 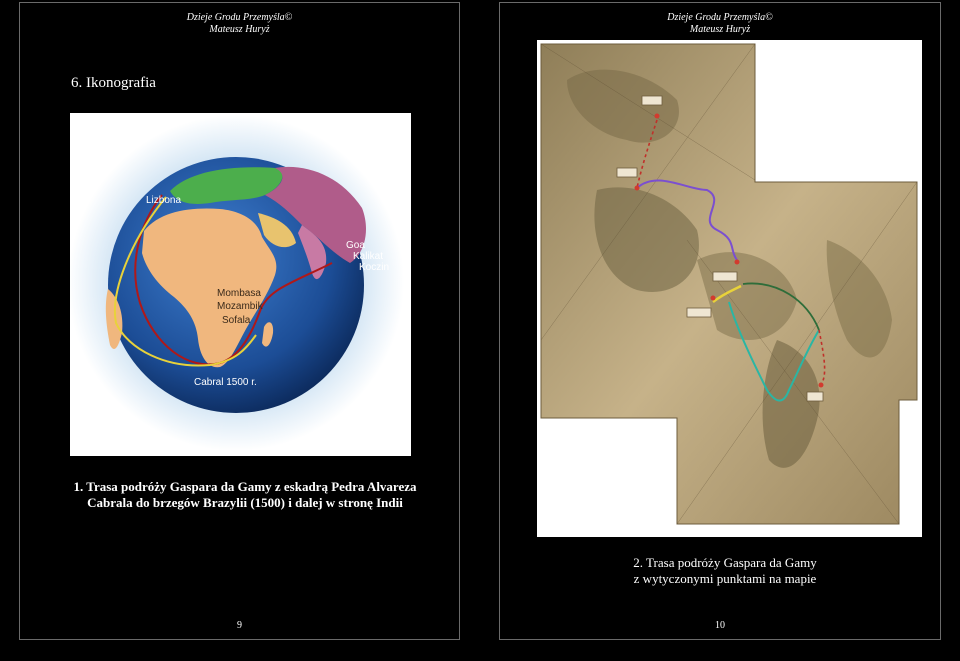 What do you see at coordinates (374, 267) in the screenshot?
I see `label-cochin: Koczin` at bounding box center [374, 267].